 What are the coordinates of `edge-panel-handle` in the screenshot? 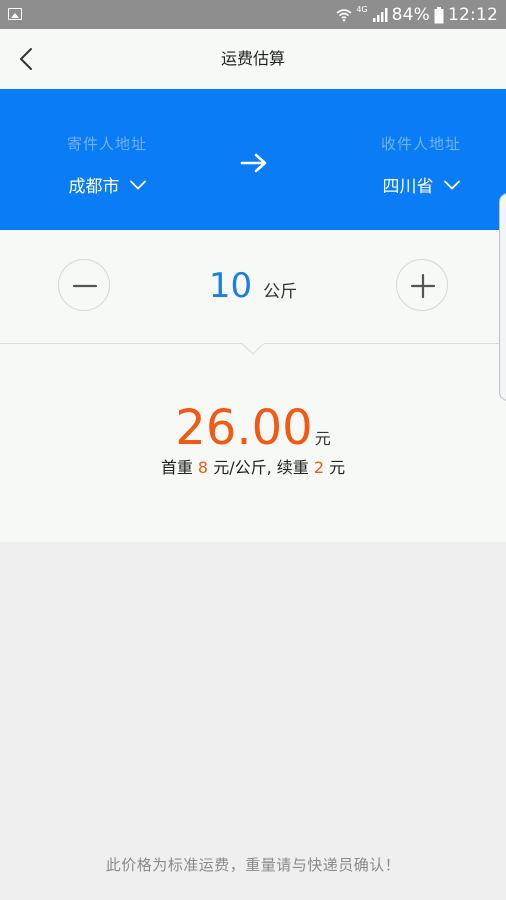 It's located at (502, 297).